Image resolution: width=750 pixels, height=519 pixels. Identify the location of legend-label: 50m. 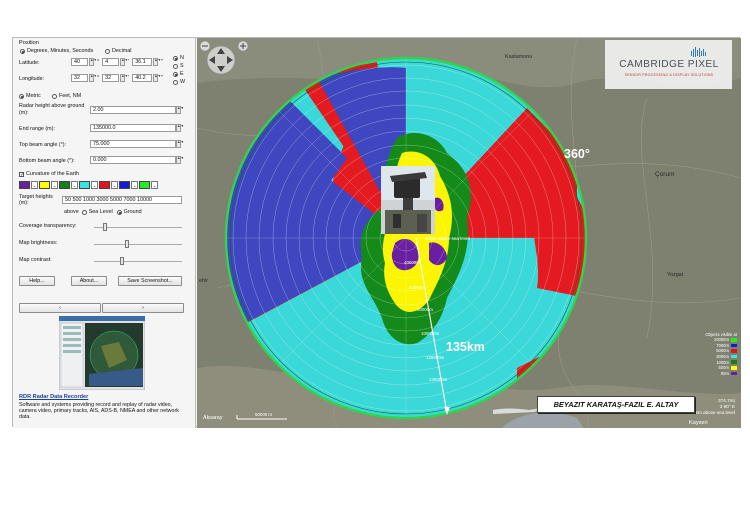
(724, 373).